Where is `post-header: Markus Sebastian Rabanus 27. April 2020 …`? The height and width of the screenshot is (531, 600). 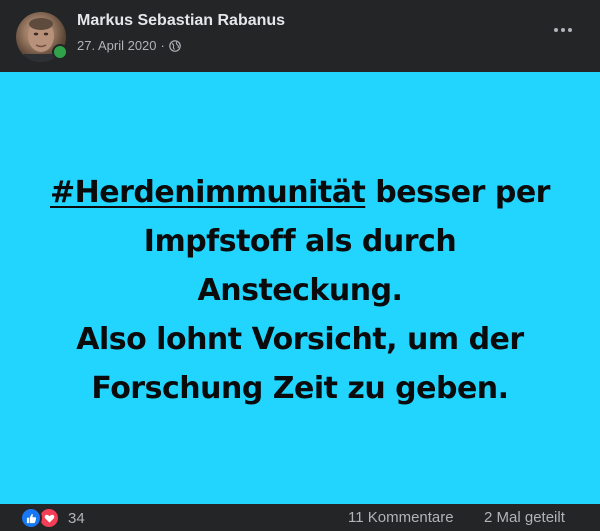
post-header: Markus Sebastian Rabanus 27. April 2020 … is located at coordinates (300, 36).